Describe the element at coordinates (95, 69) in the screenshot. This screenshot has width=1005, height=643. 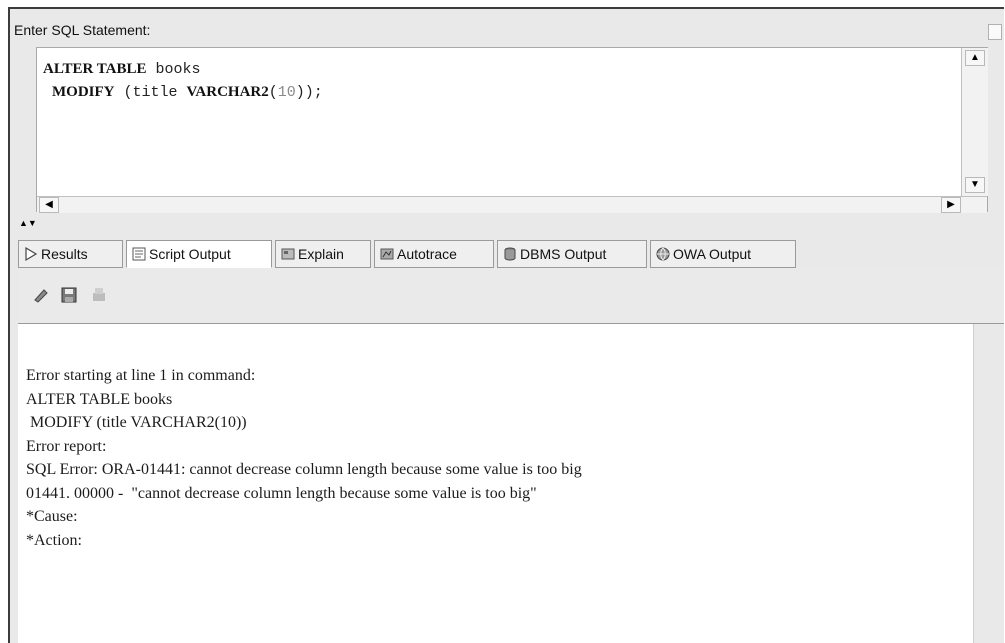
I see `keyword-alter-table: ALTER TABLE` at that location.